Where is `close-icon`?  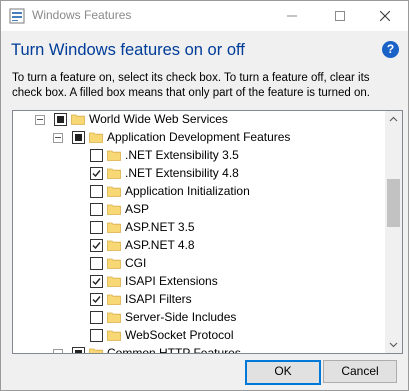
close-icon is located at coordinates (385, 16).